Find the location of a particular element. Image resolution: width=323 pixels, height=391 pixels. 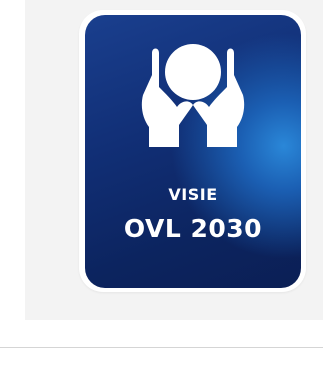

hands-holding-circle-icon is located at coordinates (193, 95).